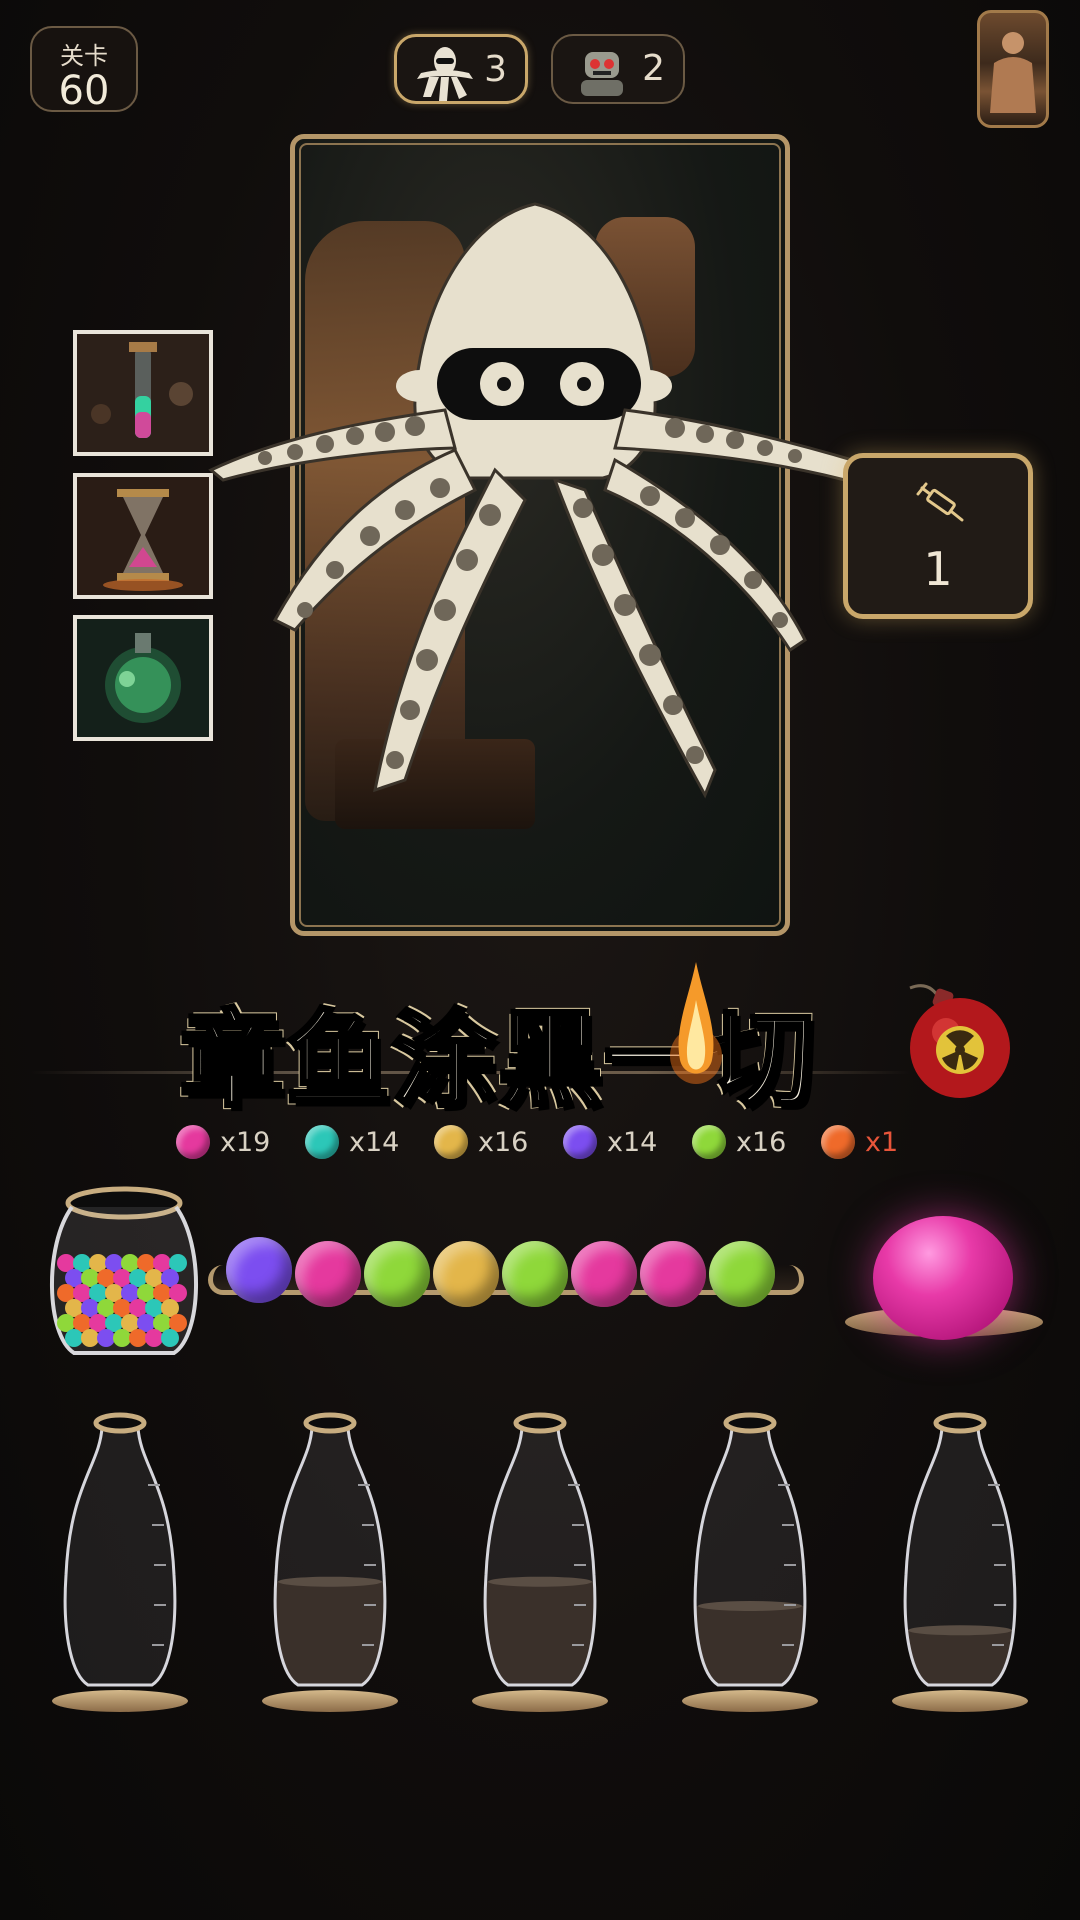 The height and width of the screenshot is (1920, 1080). Describe the element at coordinates (859, 1142) in the screenshot. I see `ball-count-orange: x1` at that location.